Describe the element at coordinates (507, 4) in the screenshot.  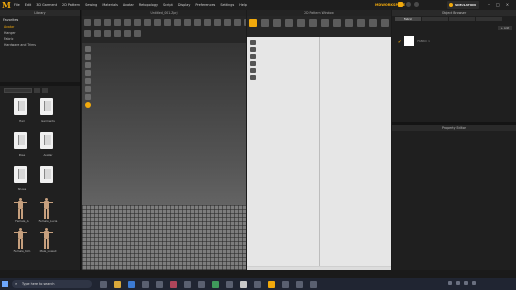
I see `close-icon: ×` at that location.